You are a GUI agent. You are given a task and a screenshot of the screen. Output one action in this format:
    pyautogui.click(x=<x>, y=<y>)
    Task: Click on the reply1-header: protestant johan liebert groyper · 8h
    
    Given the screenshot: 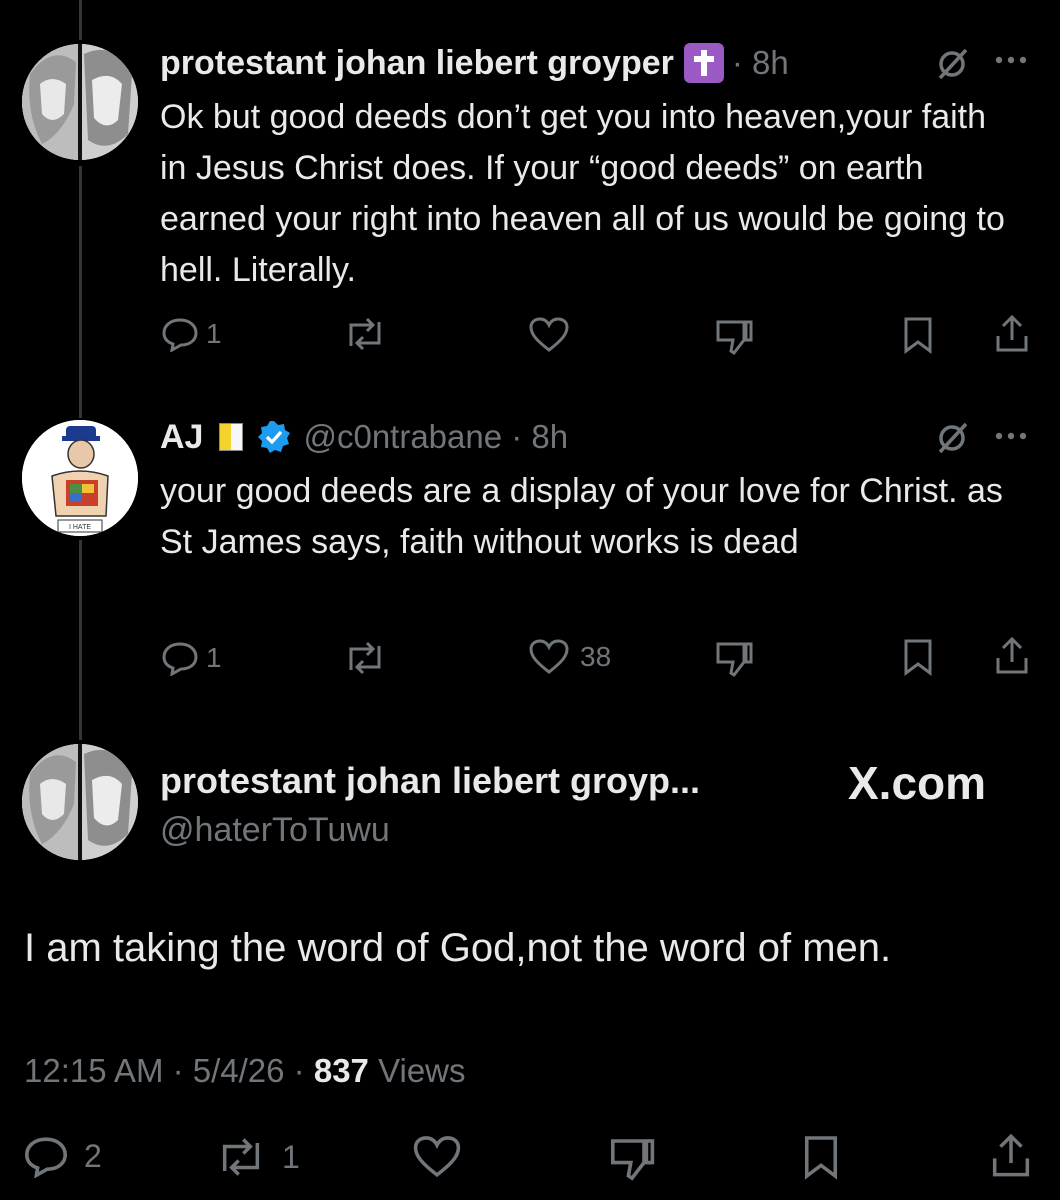 What is the action you would take?
    pyautogui.click(x=474, y=63)
    